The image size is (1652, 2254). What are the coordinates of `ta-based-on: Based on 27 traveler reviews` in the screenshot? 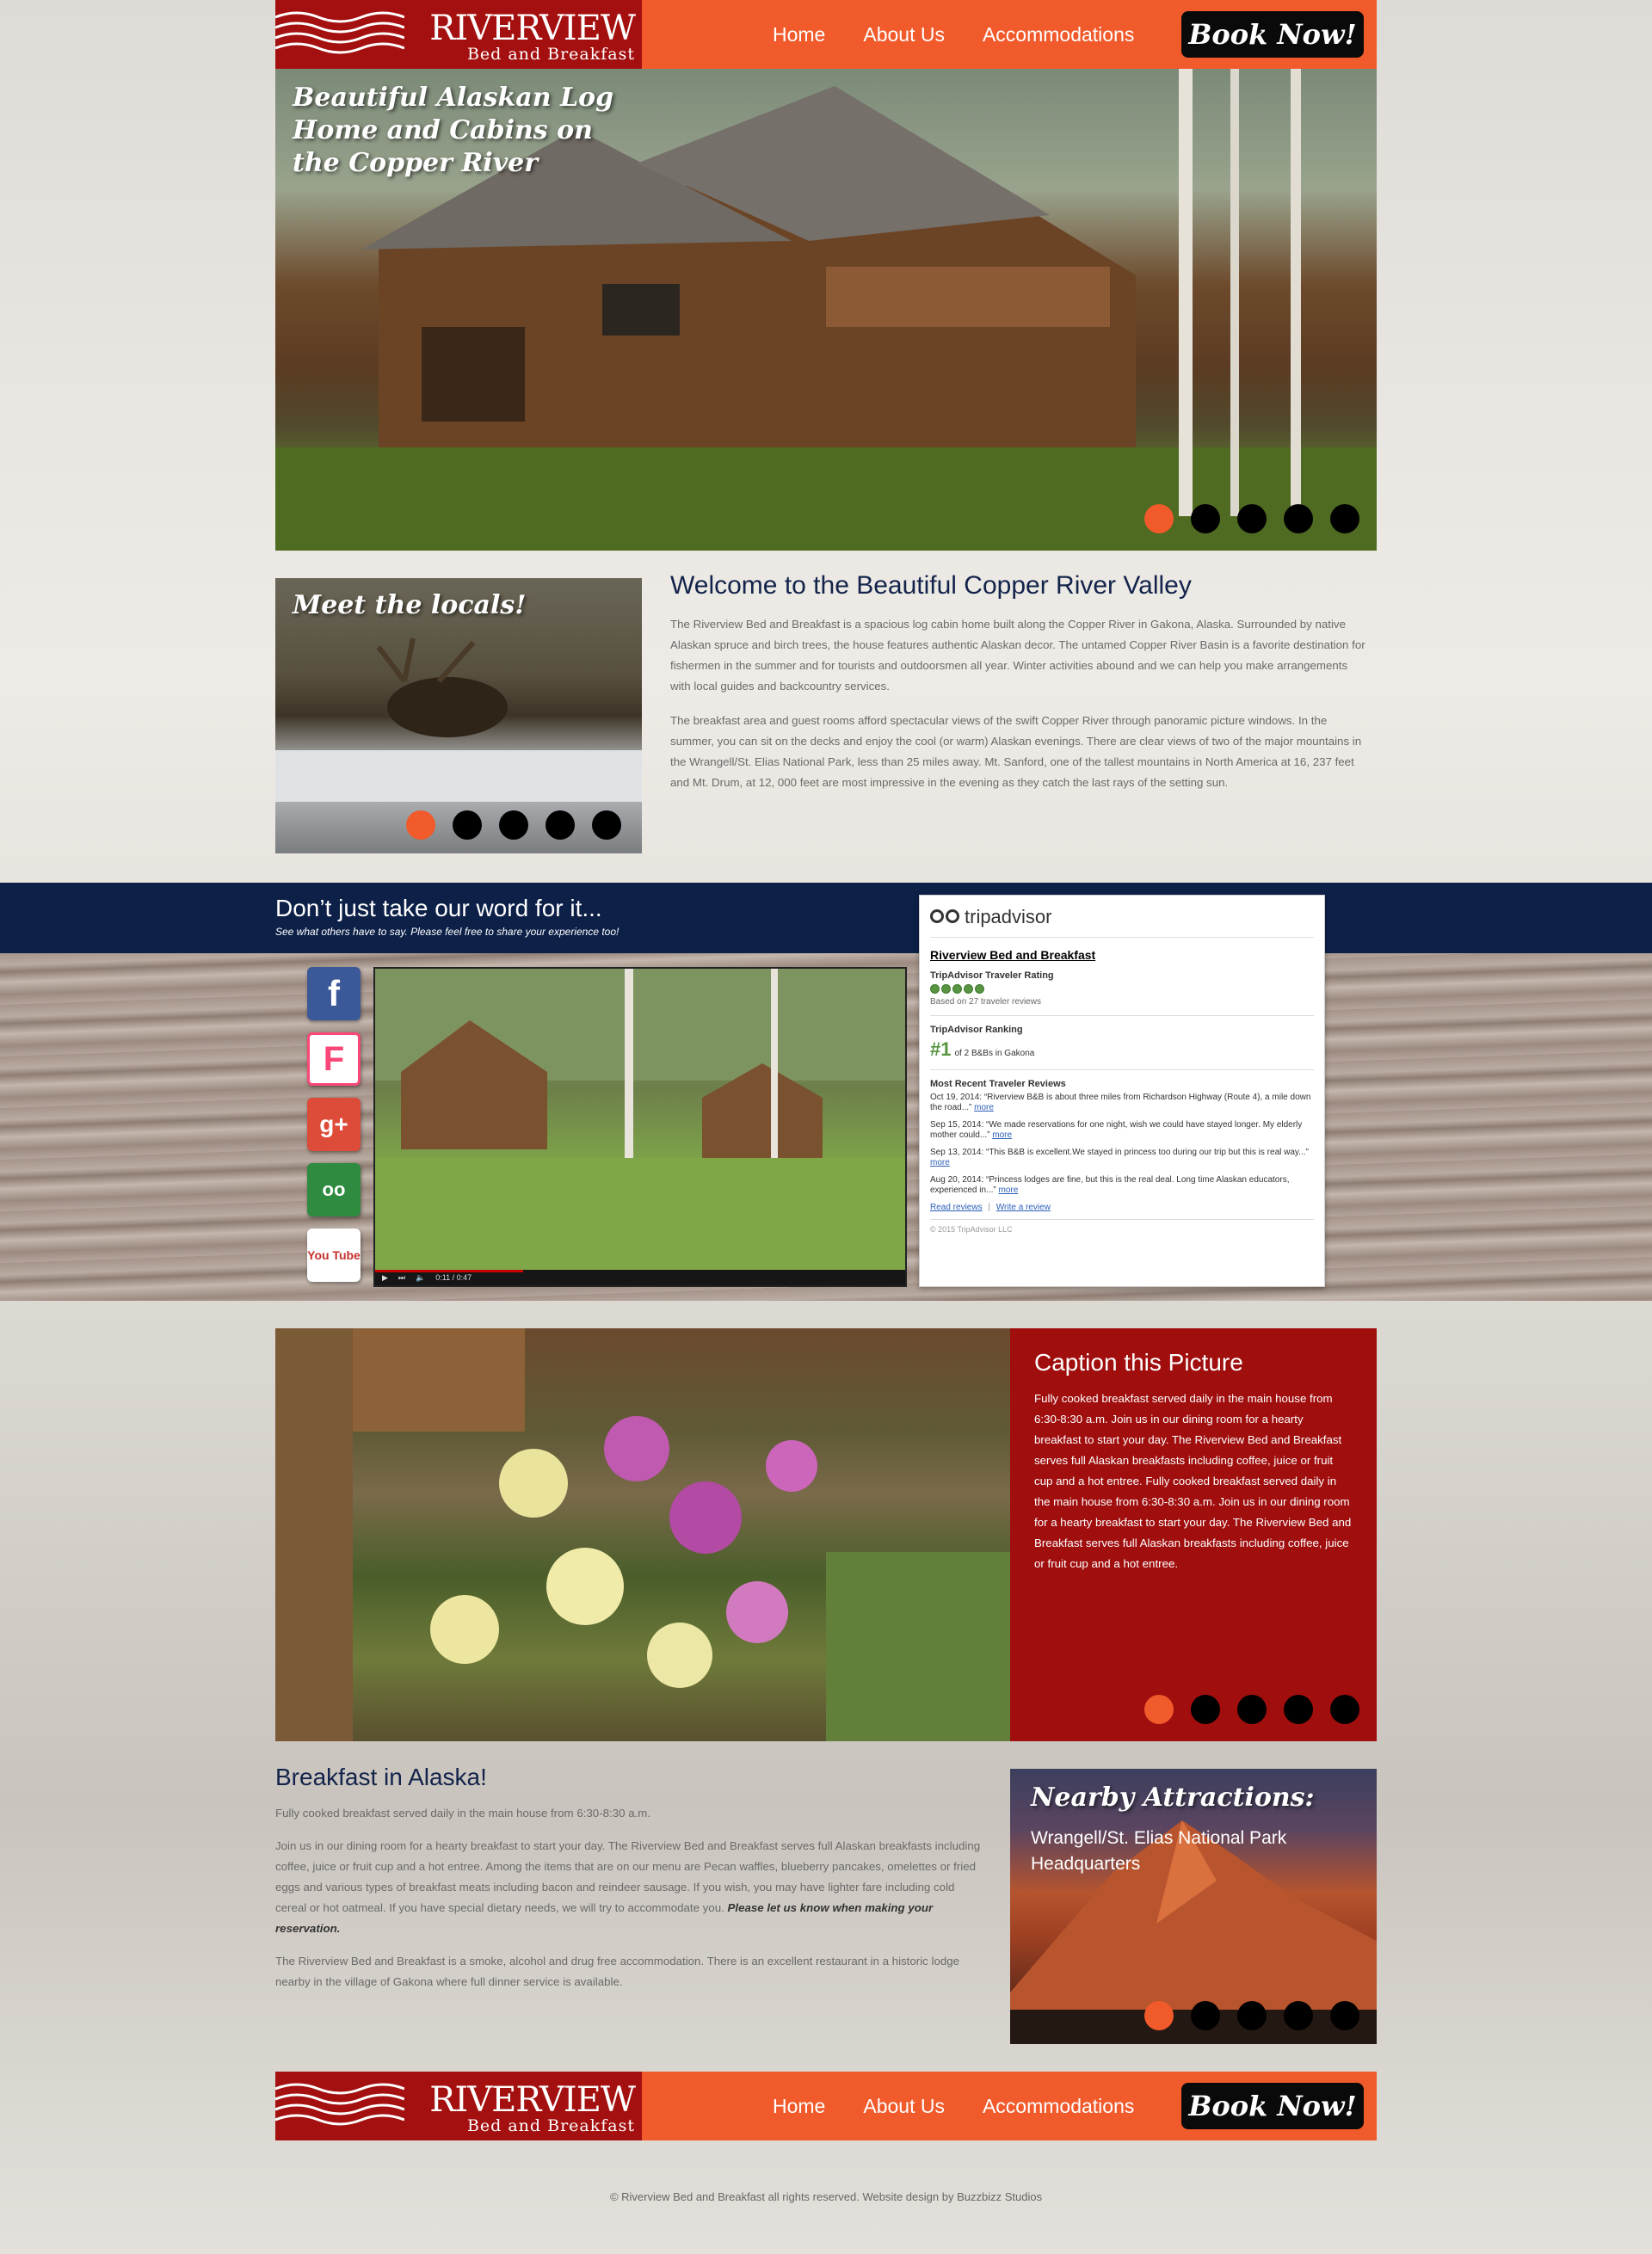 It's located at (985, 1002).